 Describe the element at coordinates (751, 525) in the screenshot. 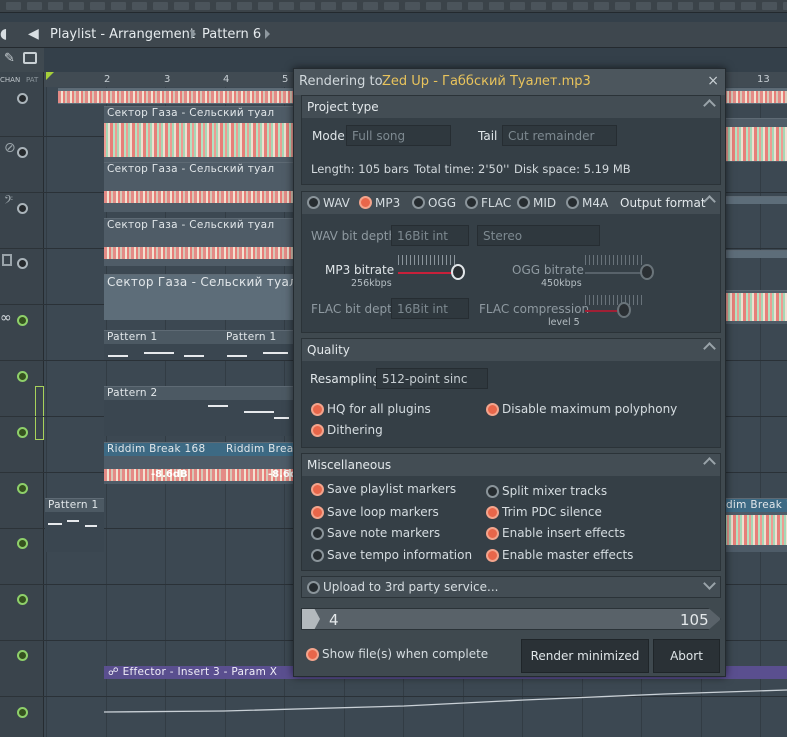

I see `audio-clip-riddim-right: ddim Break 1` at that location.